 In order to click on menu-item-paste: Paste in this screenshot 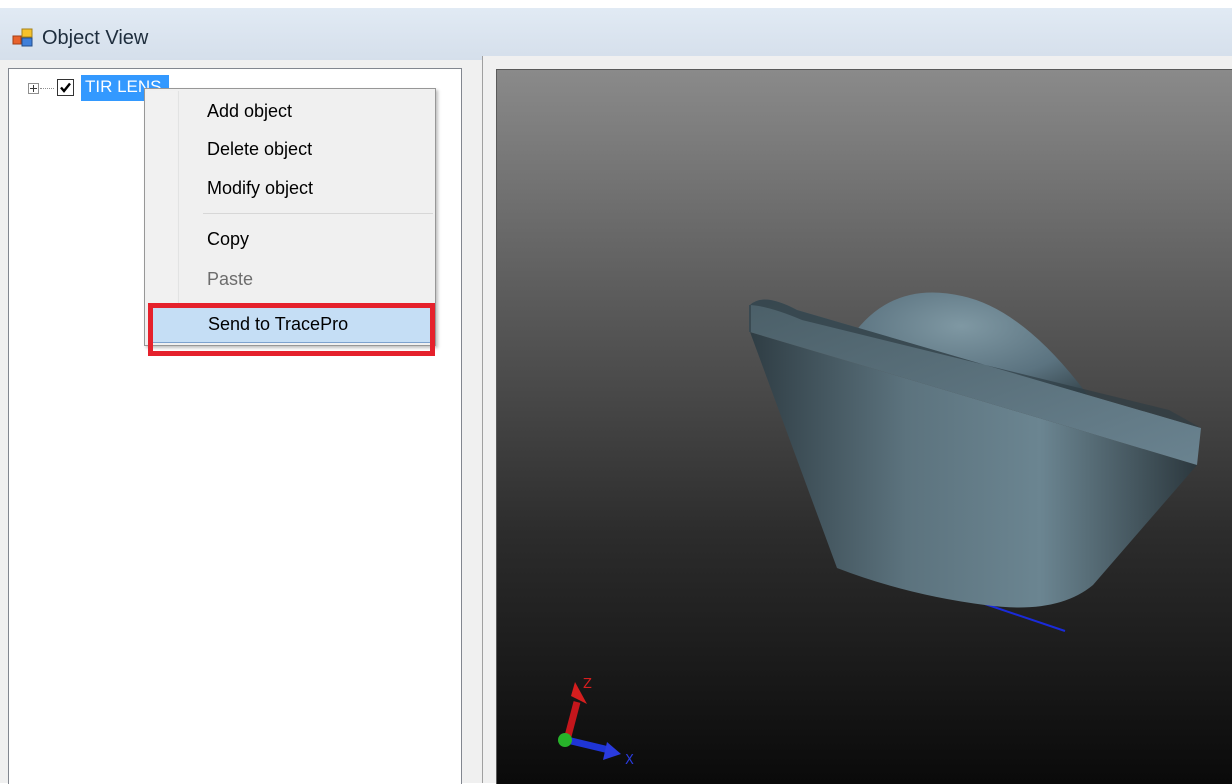, I will do `click(230, 279)`.